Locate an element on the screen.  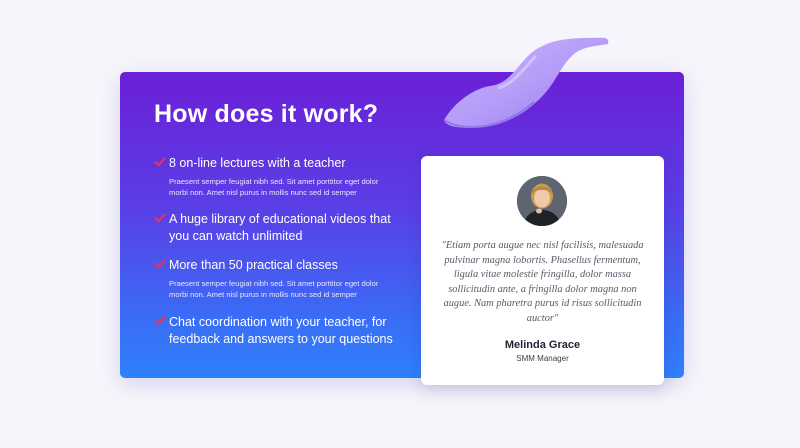
feature-title: 8 on-line lectures with a teacher is located at coordinates (257, 163).